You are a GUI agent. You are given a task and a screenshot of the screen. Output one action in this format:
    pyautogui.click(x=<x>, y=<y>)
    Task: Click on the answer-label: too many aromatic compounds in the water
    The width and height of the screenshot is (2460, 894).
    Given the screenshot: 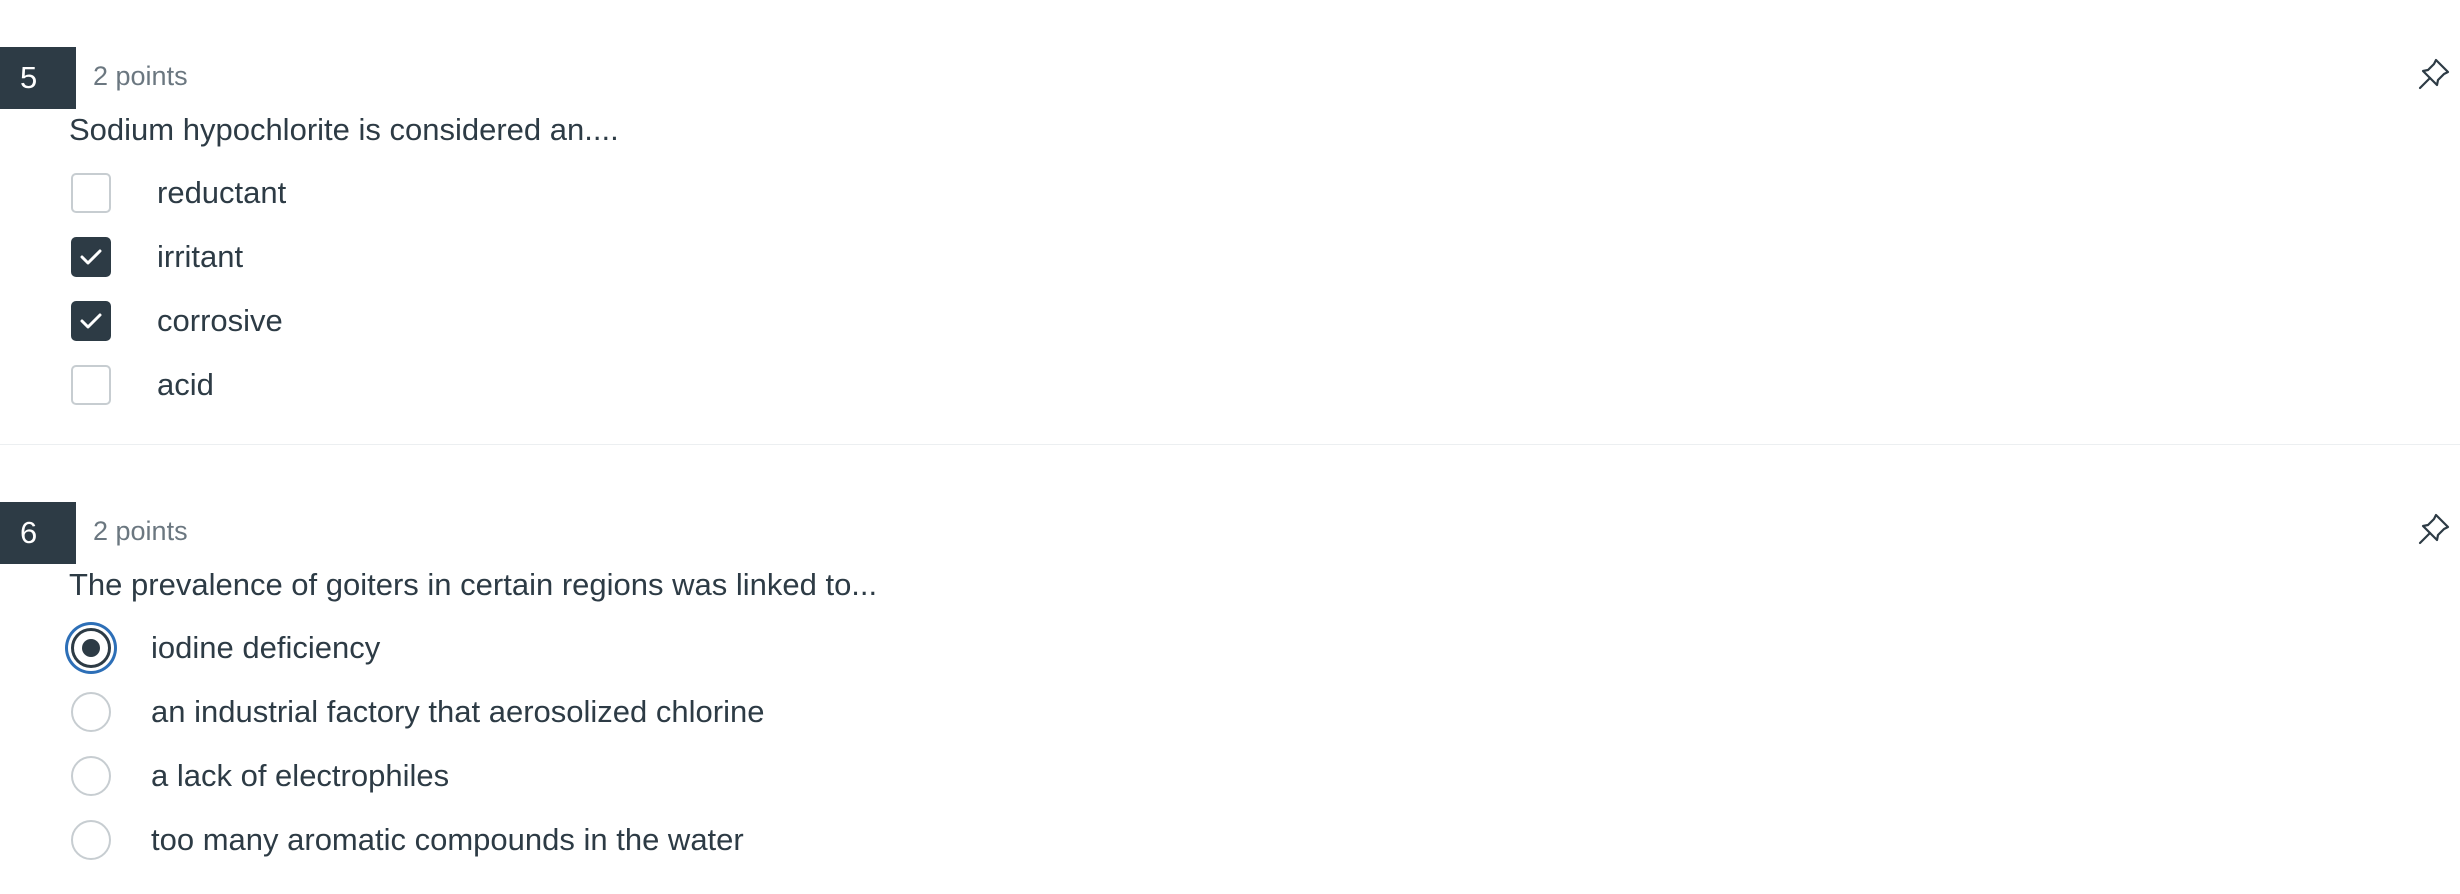 What is the action you would take?
    pyautogui.click(x=447, y=840)
    